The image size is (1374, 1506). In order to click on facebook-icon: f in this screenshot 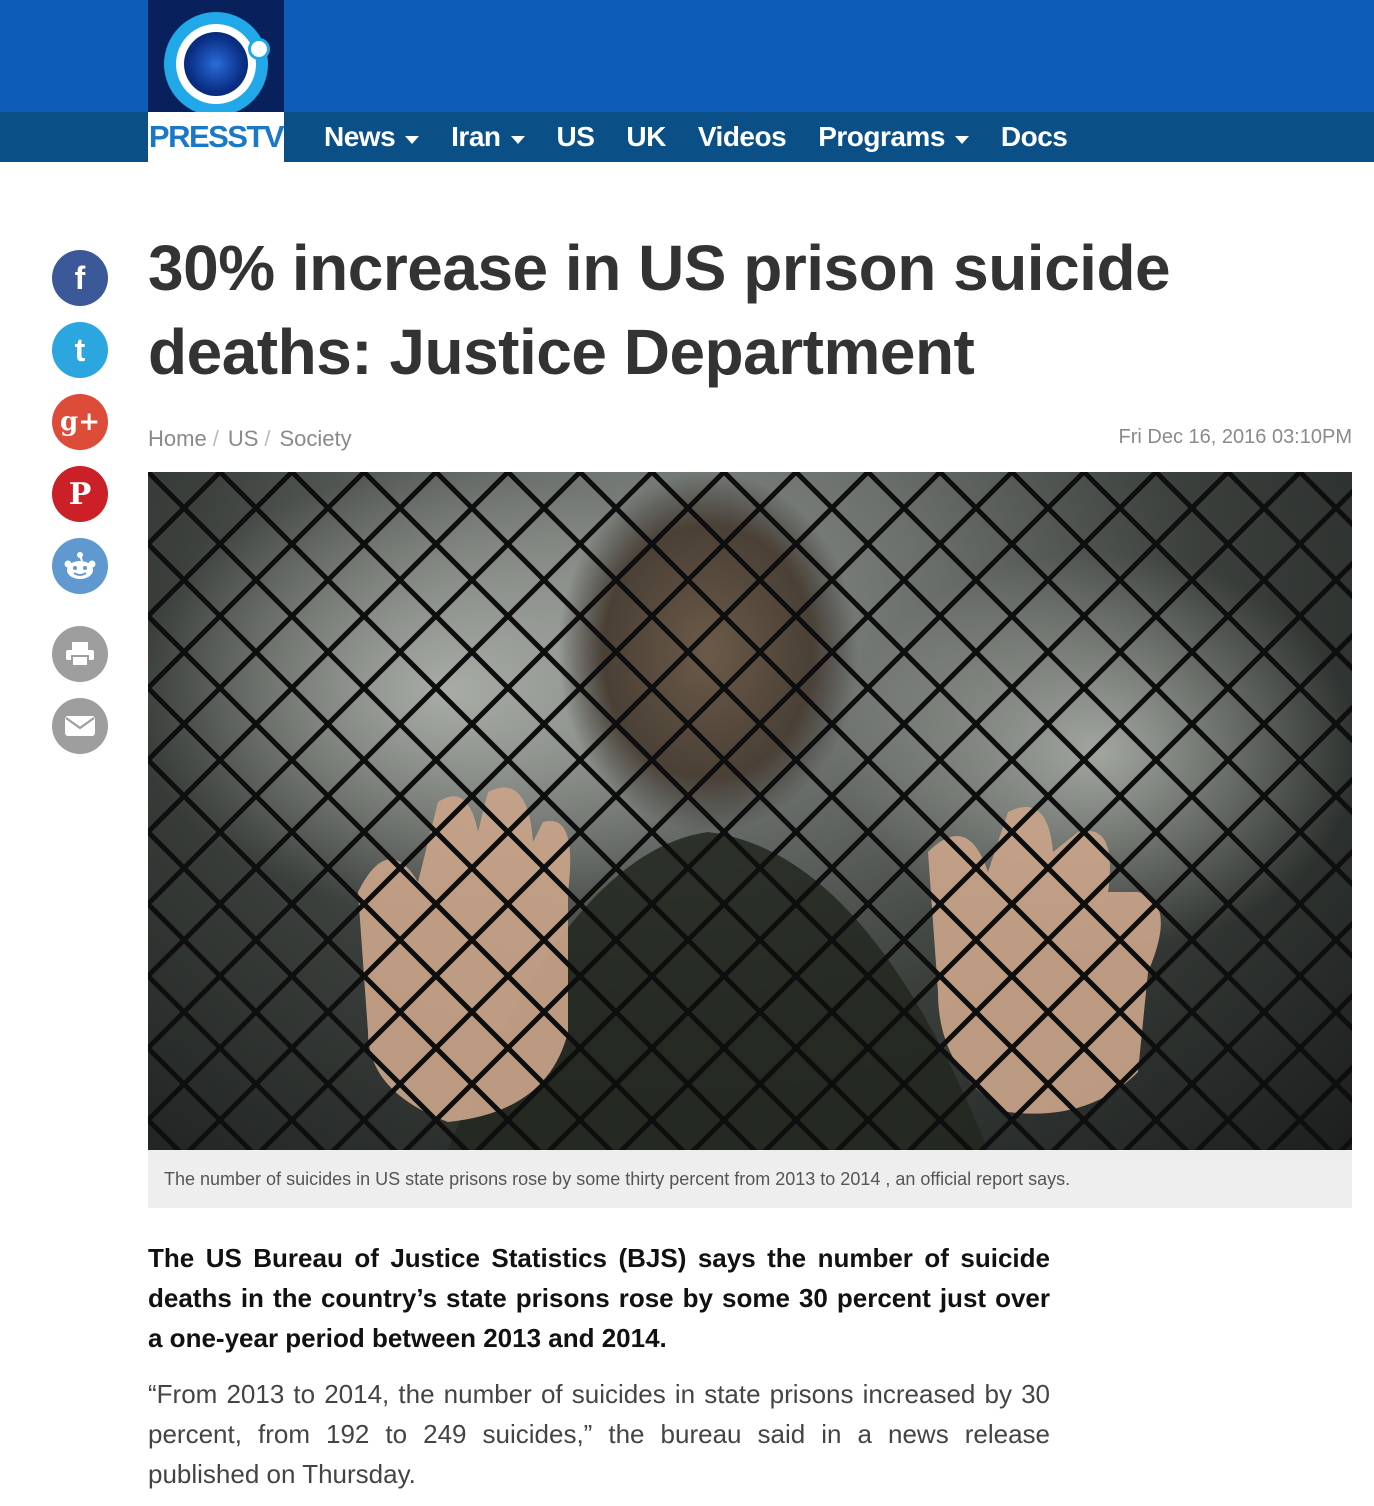, I will do `click(80, 277)`.